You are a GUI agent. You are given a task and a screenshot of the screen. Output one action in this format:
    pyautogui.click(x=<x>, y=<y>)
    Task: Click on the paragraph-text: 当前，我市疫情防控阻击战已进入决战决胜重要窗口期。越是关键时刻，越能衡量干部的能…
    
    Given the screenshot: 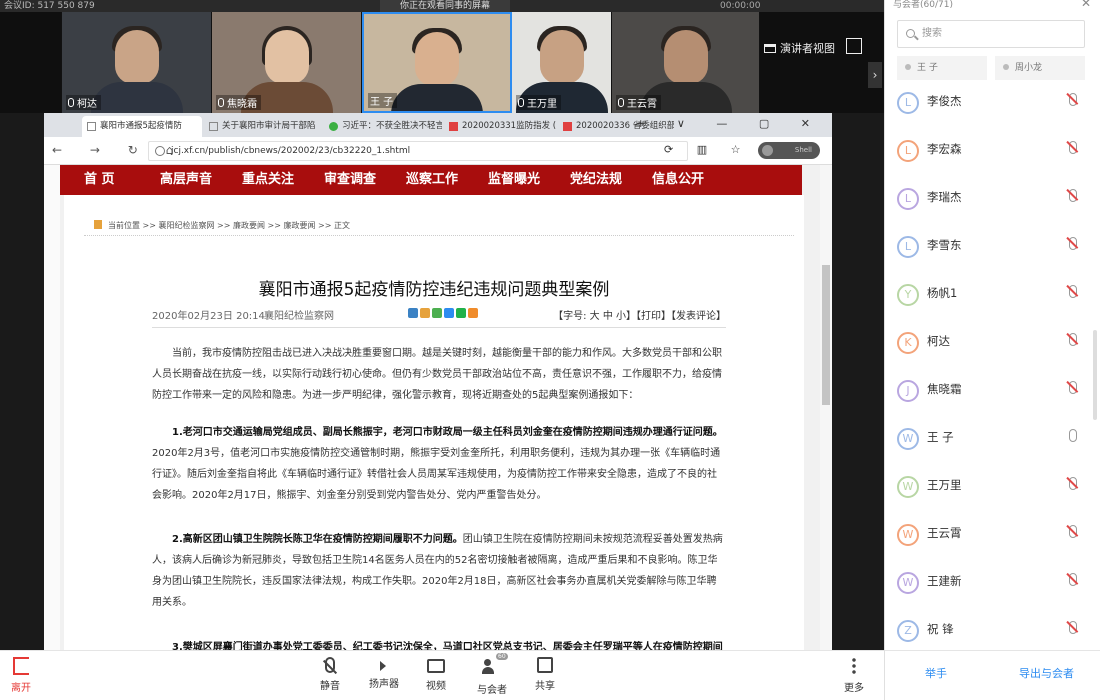 What is the action you would take?
    pyautogui.click(x=437, y=374)
    